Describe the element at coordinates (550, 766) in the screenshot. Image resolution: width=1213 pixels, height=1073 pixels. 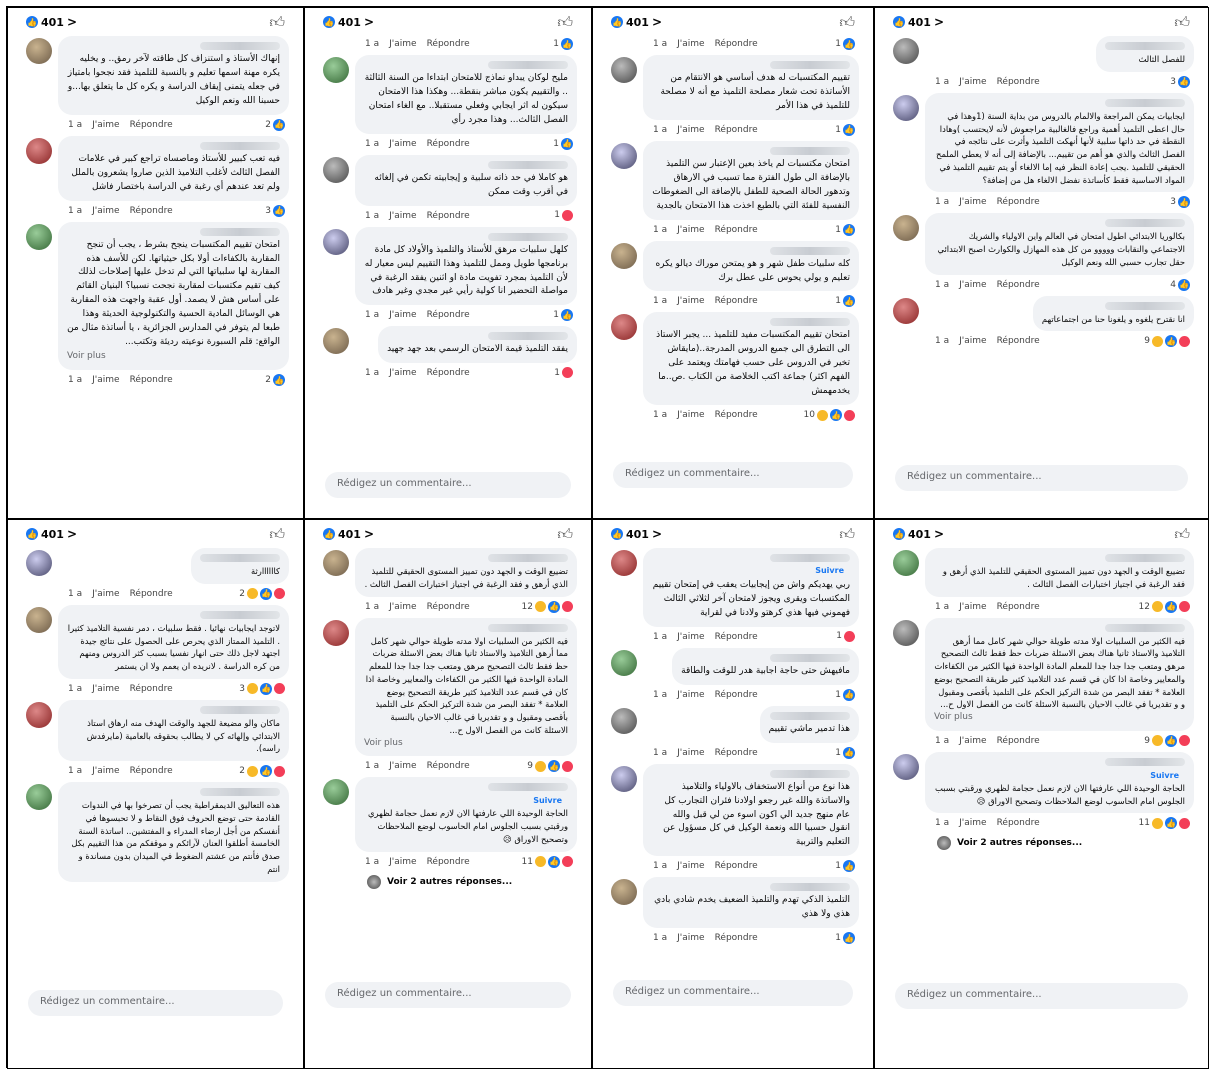
I see `comment-reactions: 9 👍` at that location.